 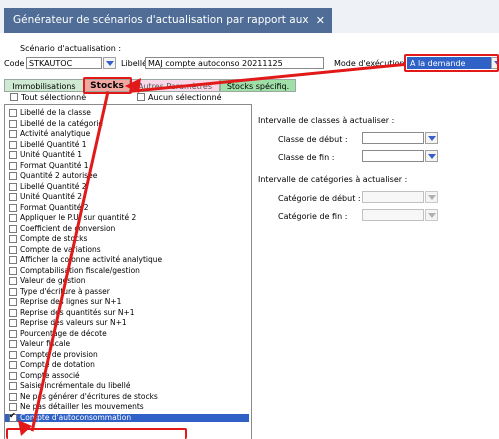 I want to click on field-option: Reprise des lignes sur N+1, so click(x=65, y=302).